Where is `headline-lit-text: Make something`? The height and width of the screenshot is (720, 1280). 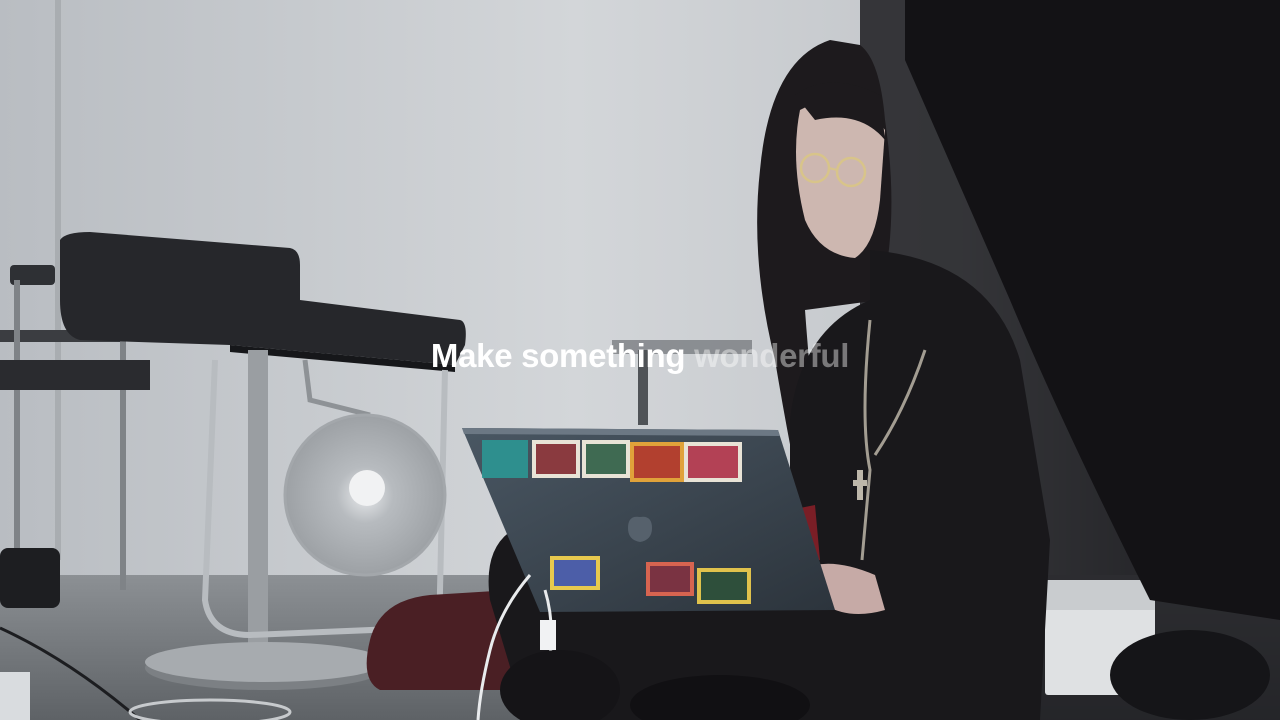
headline-lit-text: Make something is located at coordinates (558, 355).